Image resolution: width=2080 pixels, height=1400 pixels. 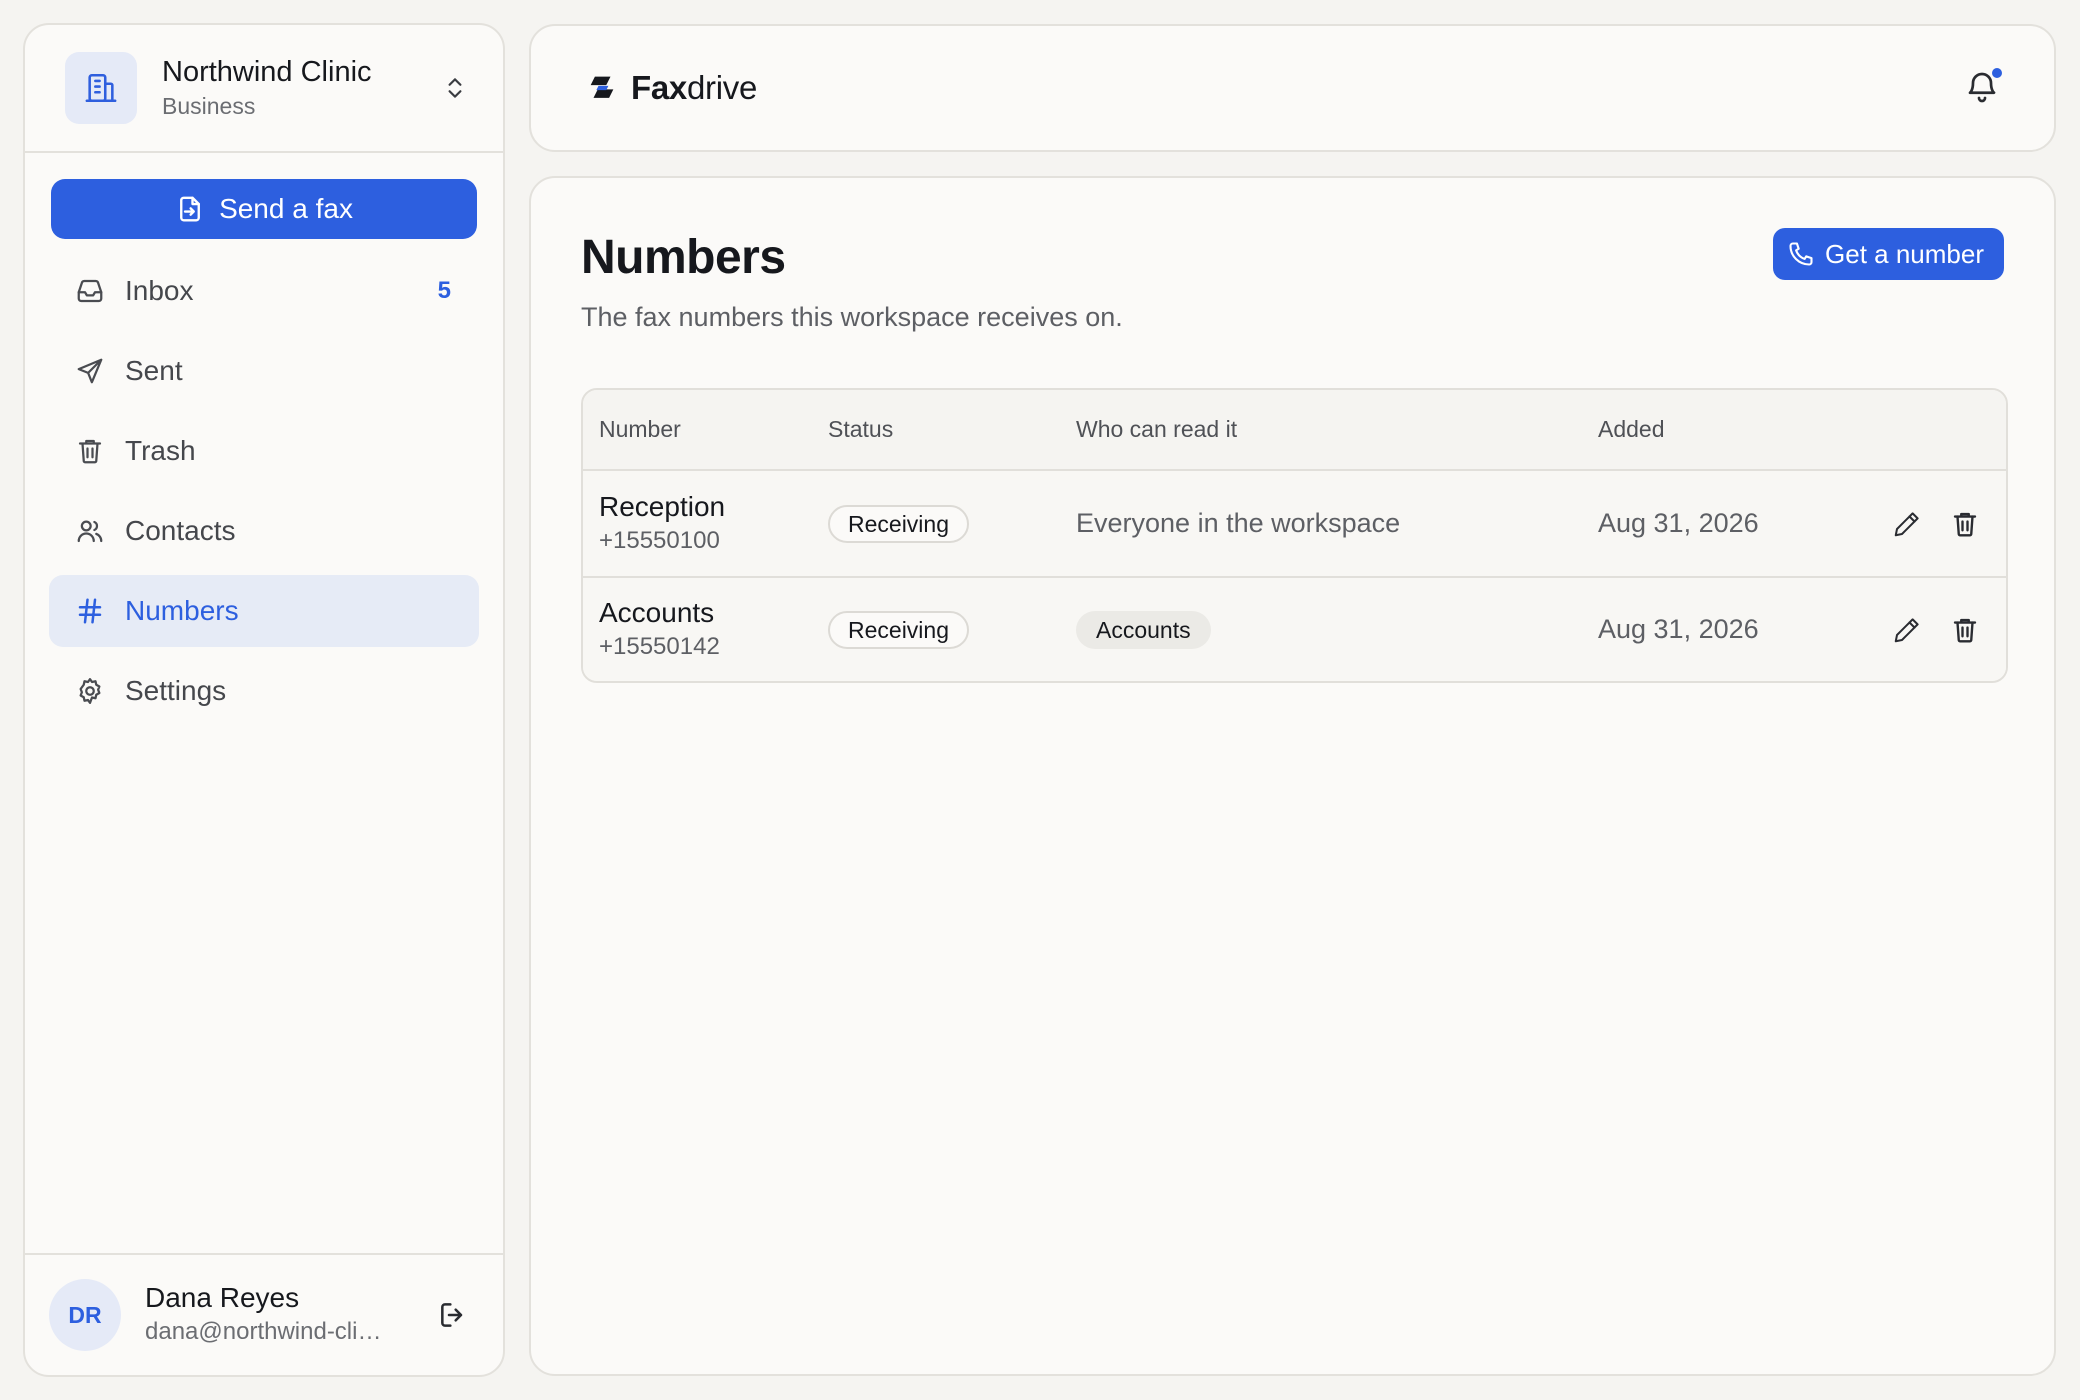 What do you see at coordinates (176, 690) in the screenshot?
I see `sidebar-item-label: Settings` at bounding box center [176, 690].